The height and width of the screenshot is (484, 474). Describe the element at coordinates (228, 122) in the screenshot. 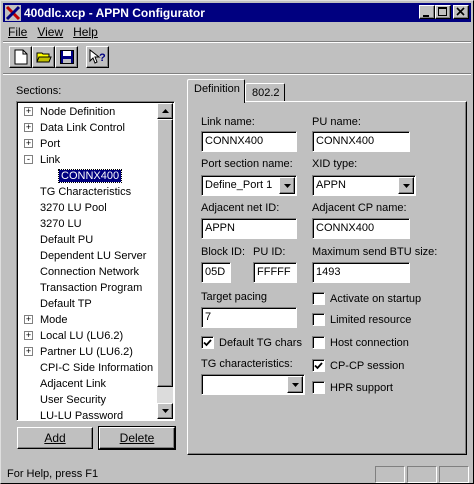

I see `link-name-label: Link name:` at that location.